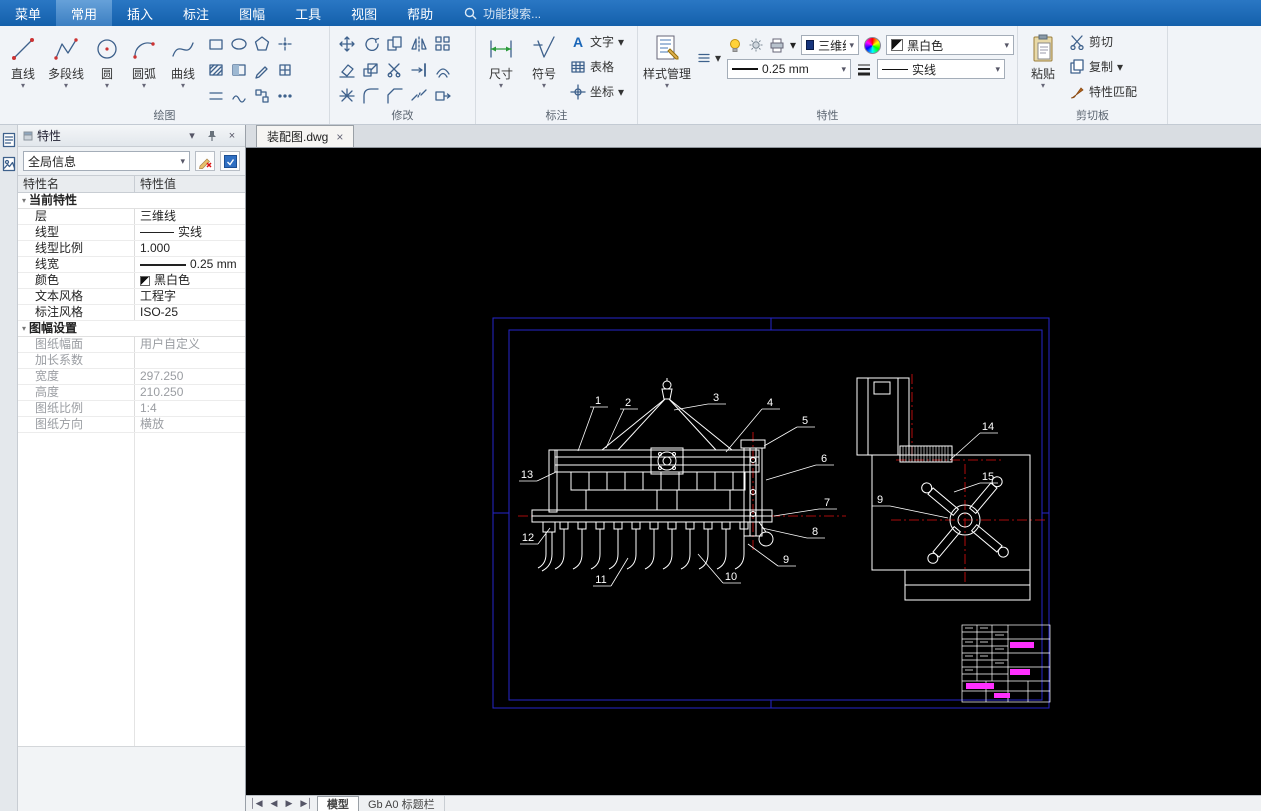 The width and height of the screenshot is (1261, 811). I want to click on first-layout-button: │◀, so click(256, 803).